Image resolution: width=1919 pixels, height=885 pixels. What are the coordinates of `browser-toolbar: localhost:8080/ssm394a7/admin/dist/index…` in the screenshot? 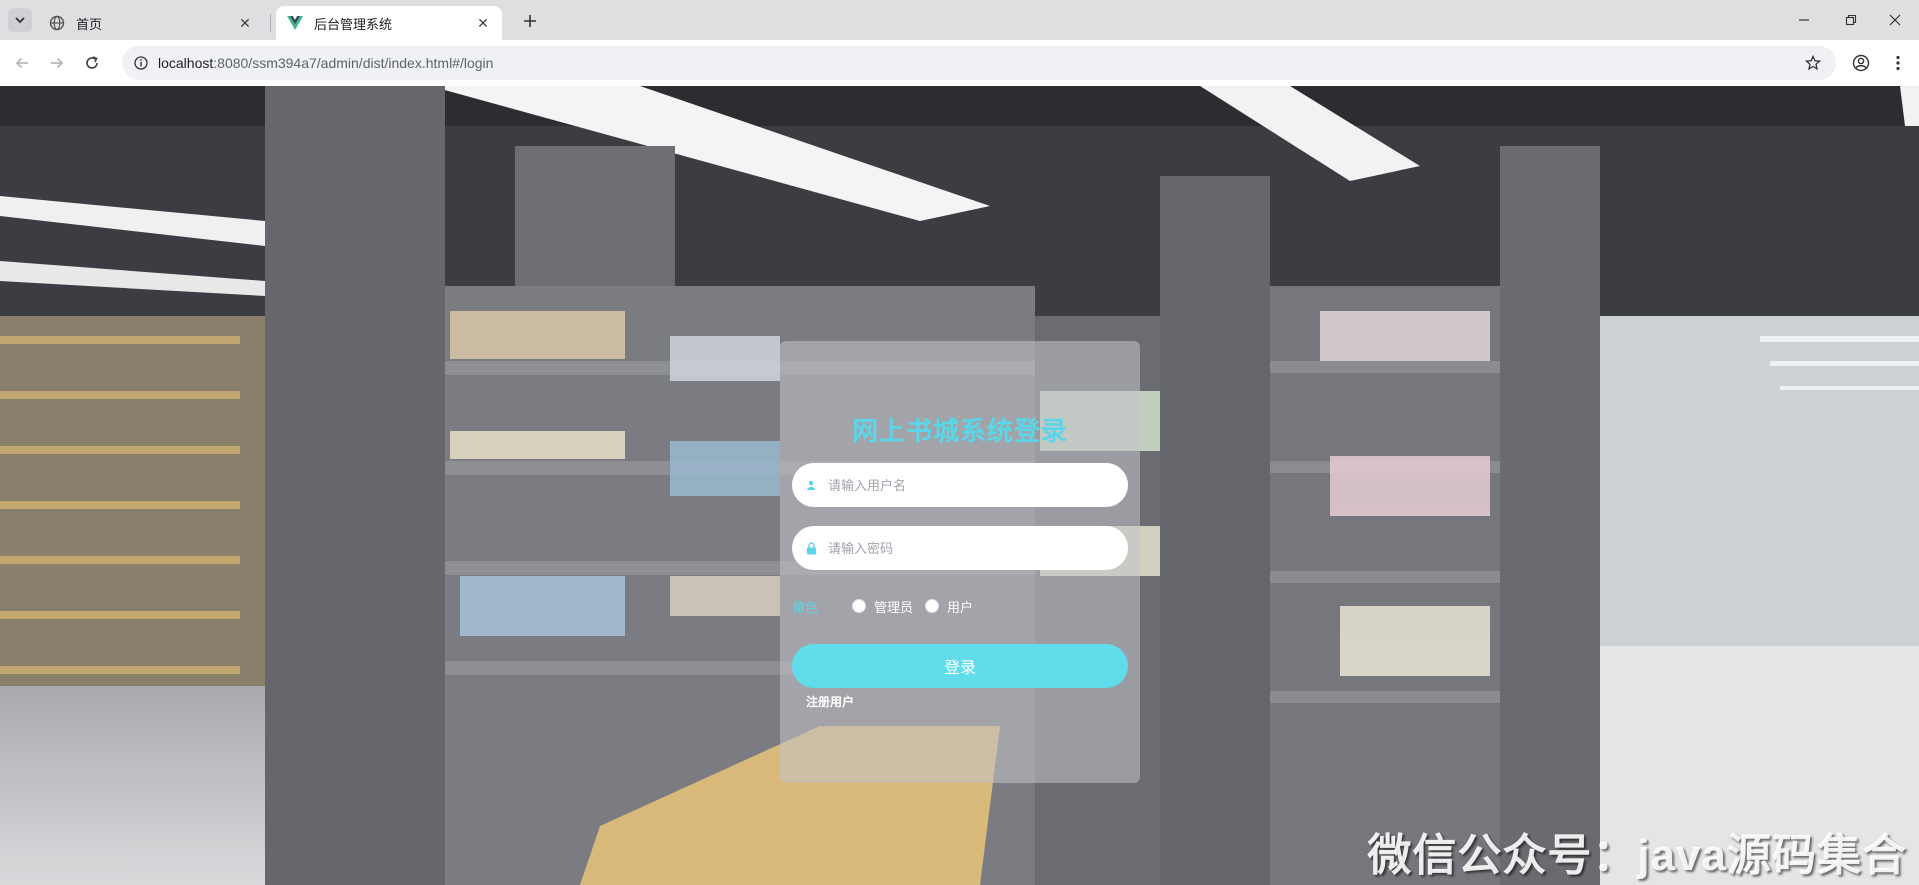 It's located at (959, 63).